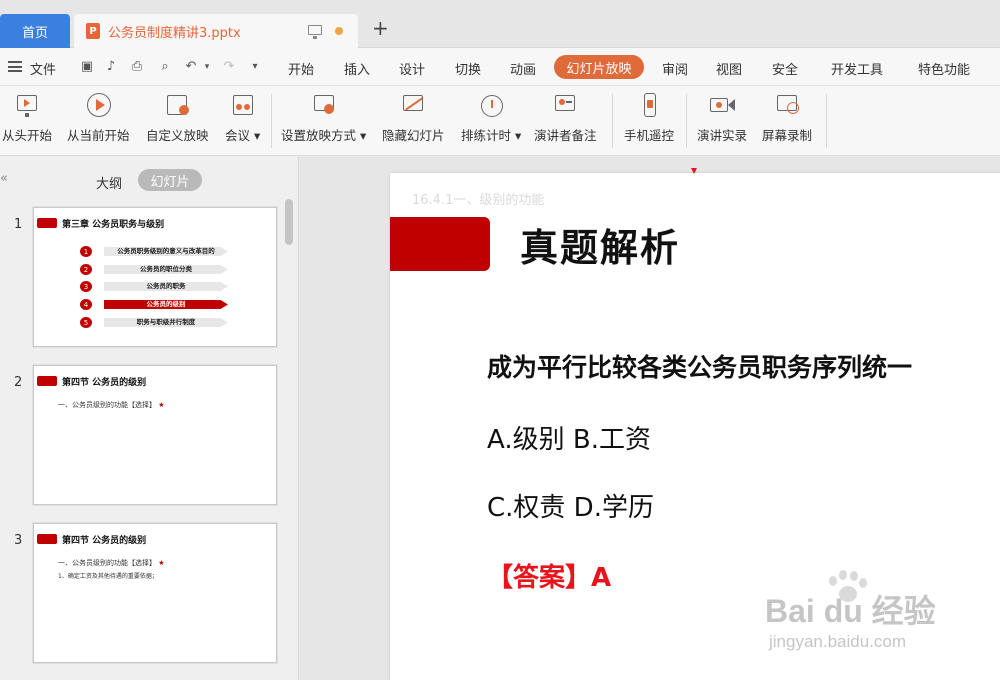  Describe the element at coordinates (27, 121) in the screenshot. I see `from-beginning-button: 从头开始` at that location.